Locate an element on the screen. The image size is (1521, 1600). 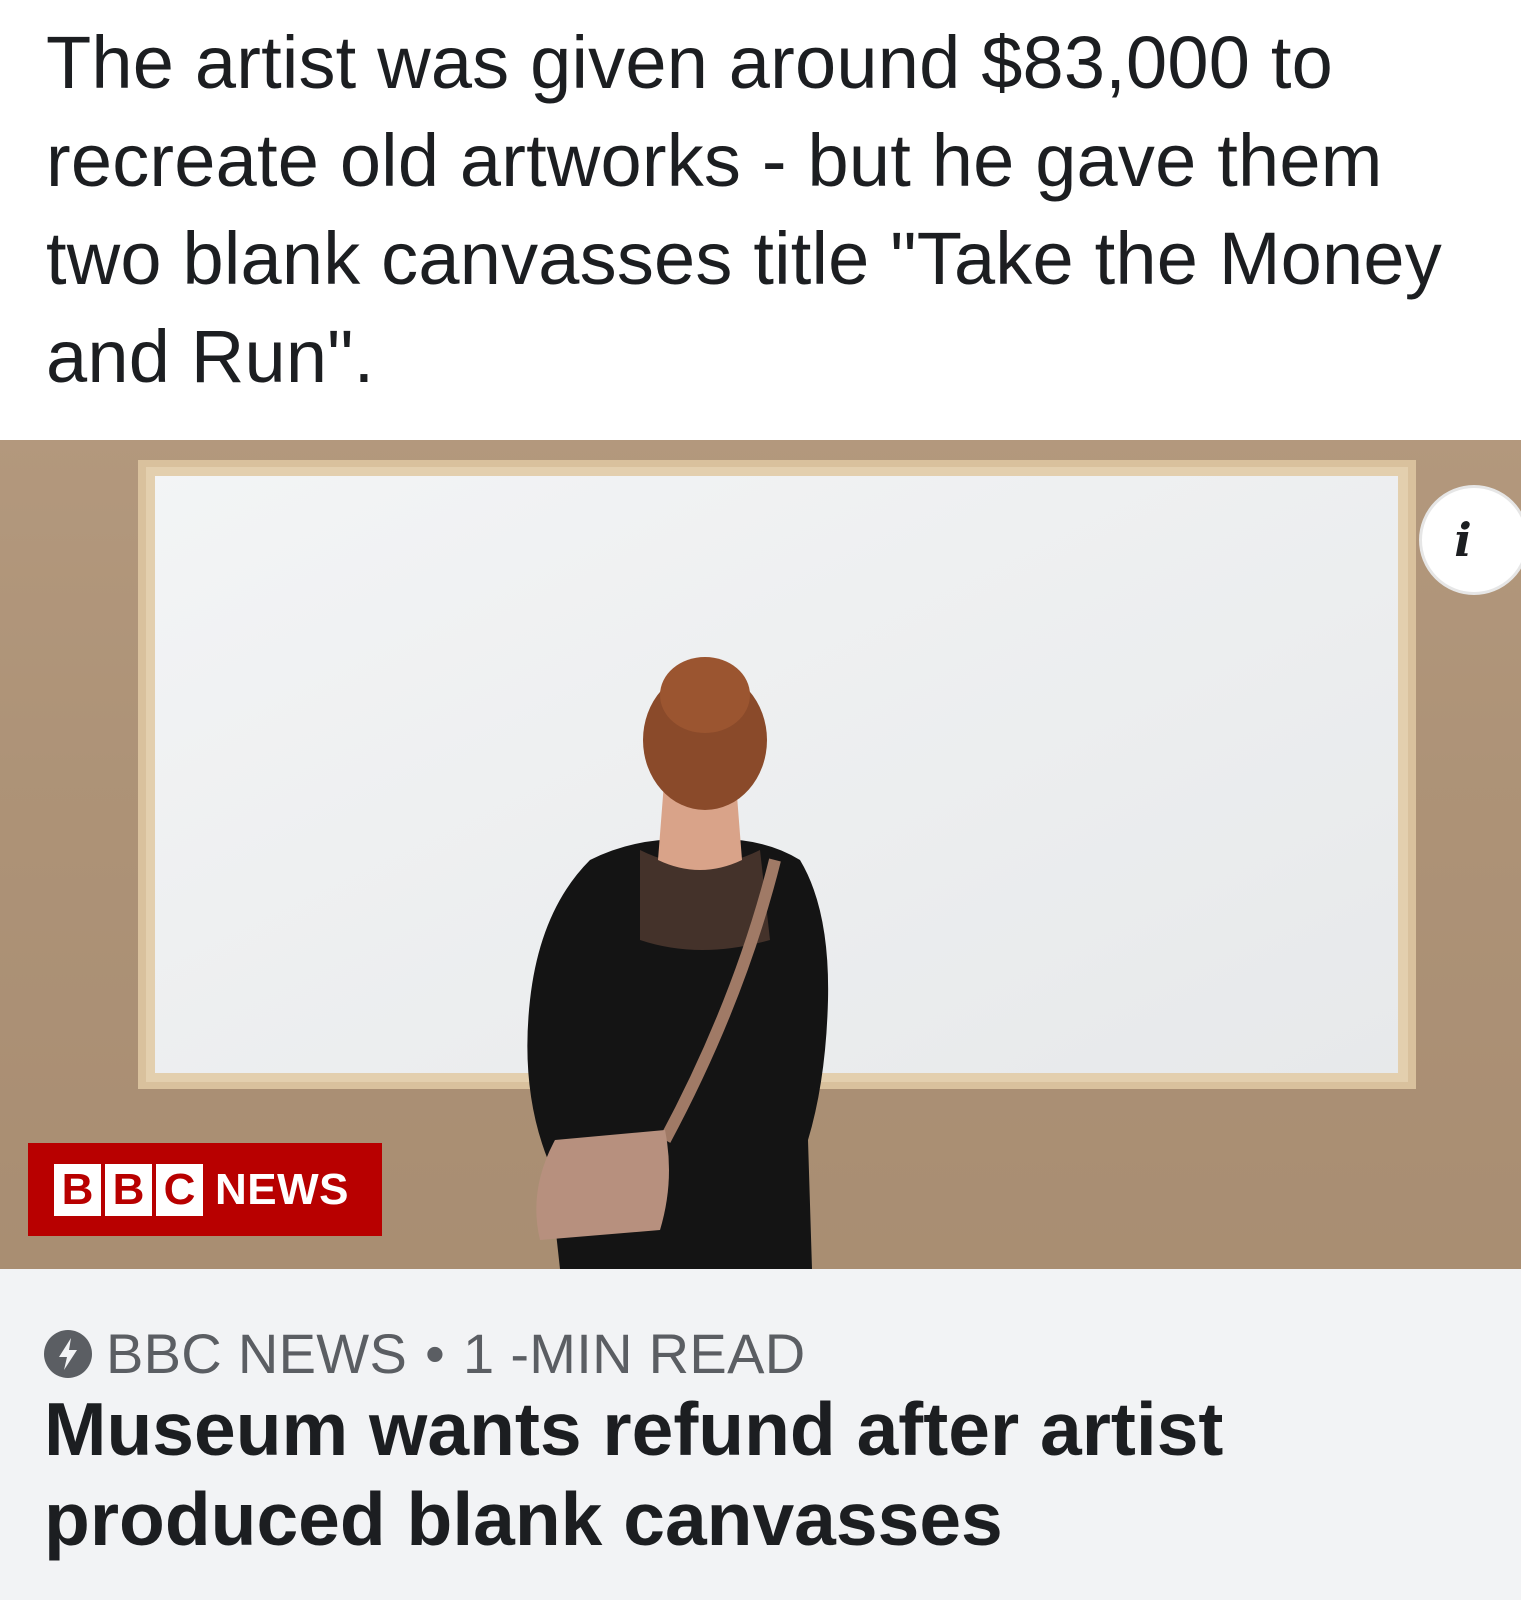
lightning-bolt-icon is located at coordinates (68, 1353).